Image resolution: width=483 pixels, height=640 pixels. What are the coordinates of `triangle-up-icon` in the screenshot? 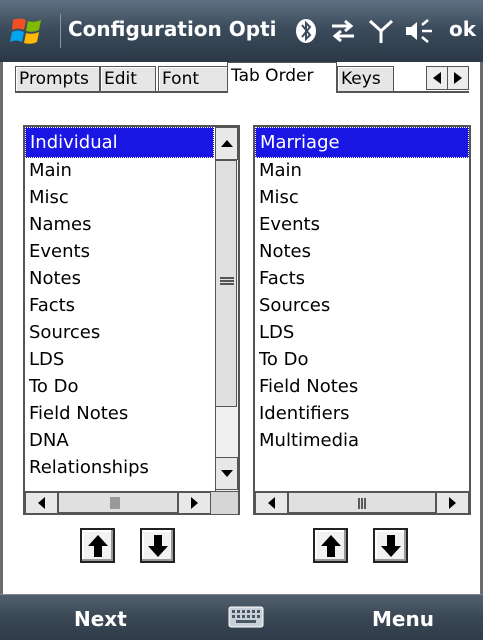 It's located at (226, 143).